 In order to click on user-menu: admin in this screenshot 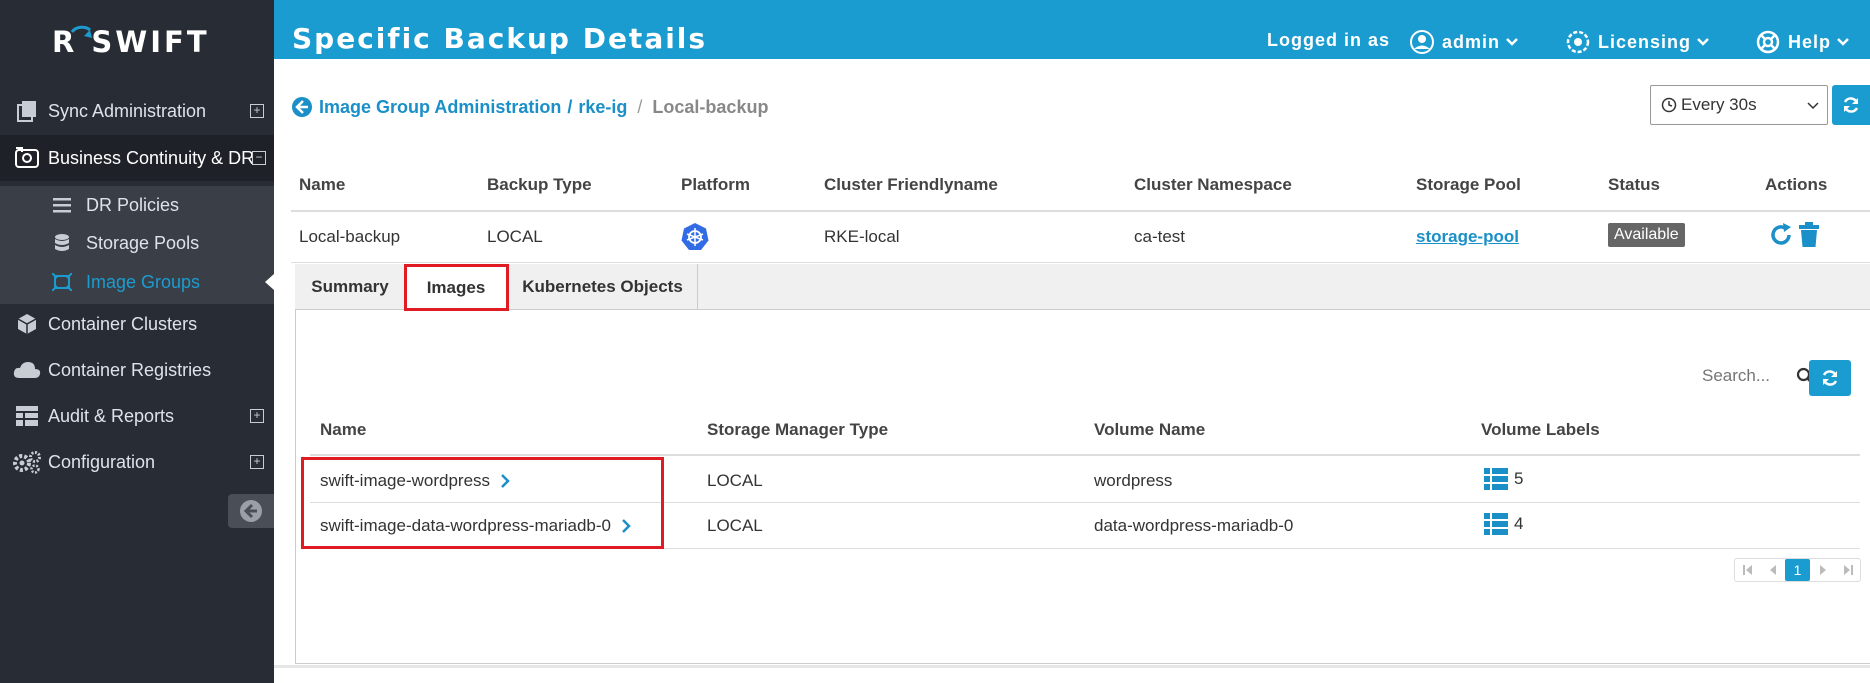, I will do `click(1468, 42)`.